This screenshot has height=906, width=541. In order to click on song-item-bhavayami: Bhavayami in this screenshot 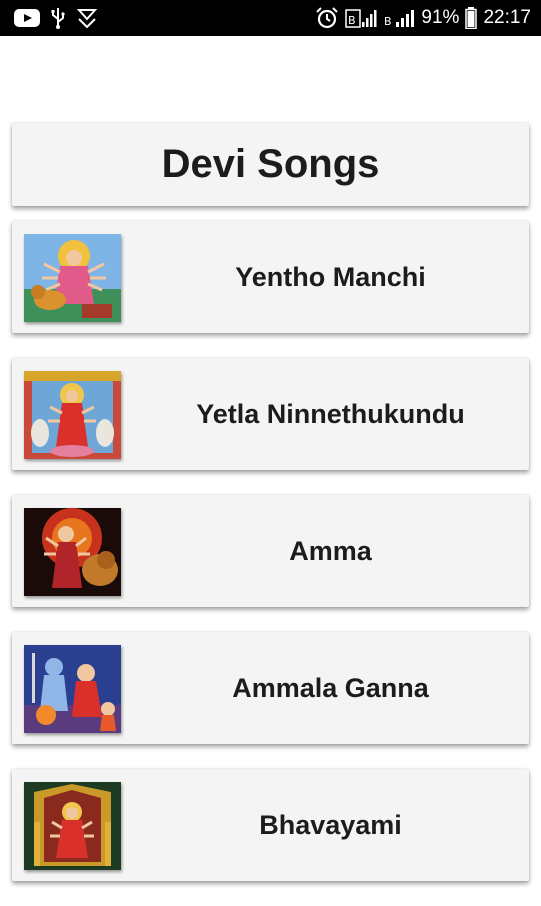, I will do `click(270, 825)`.